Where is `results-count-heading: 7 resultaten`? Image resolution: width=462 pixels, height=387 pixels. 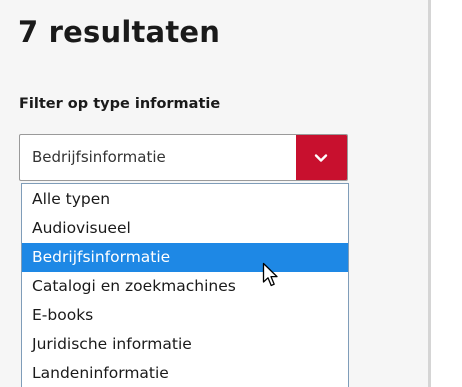
results-count-heading: 7 resultaten is located at coordinates (119, 32).